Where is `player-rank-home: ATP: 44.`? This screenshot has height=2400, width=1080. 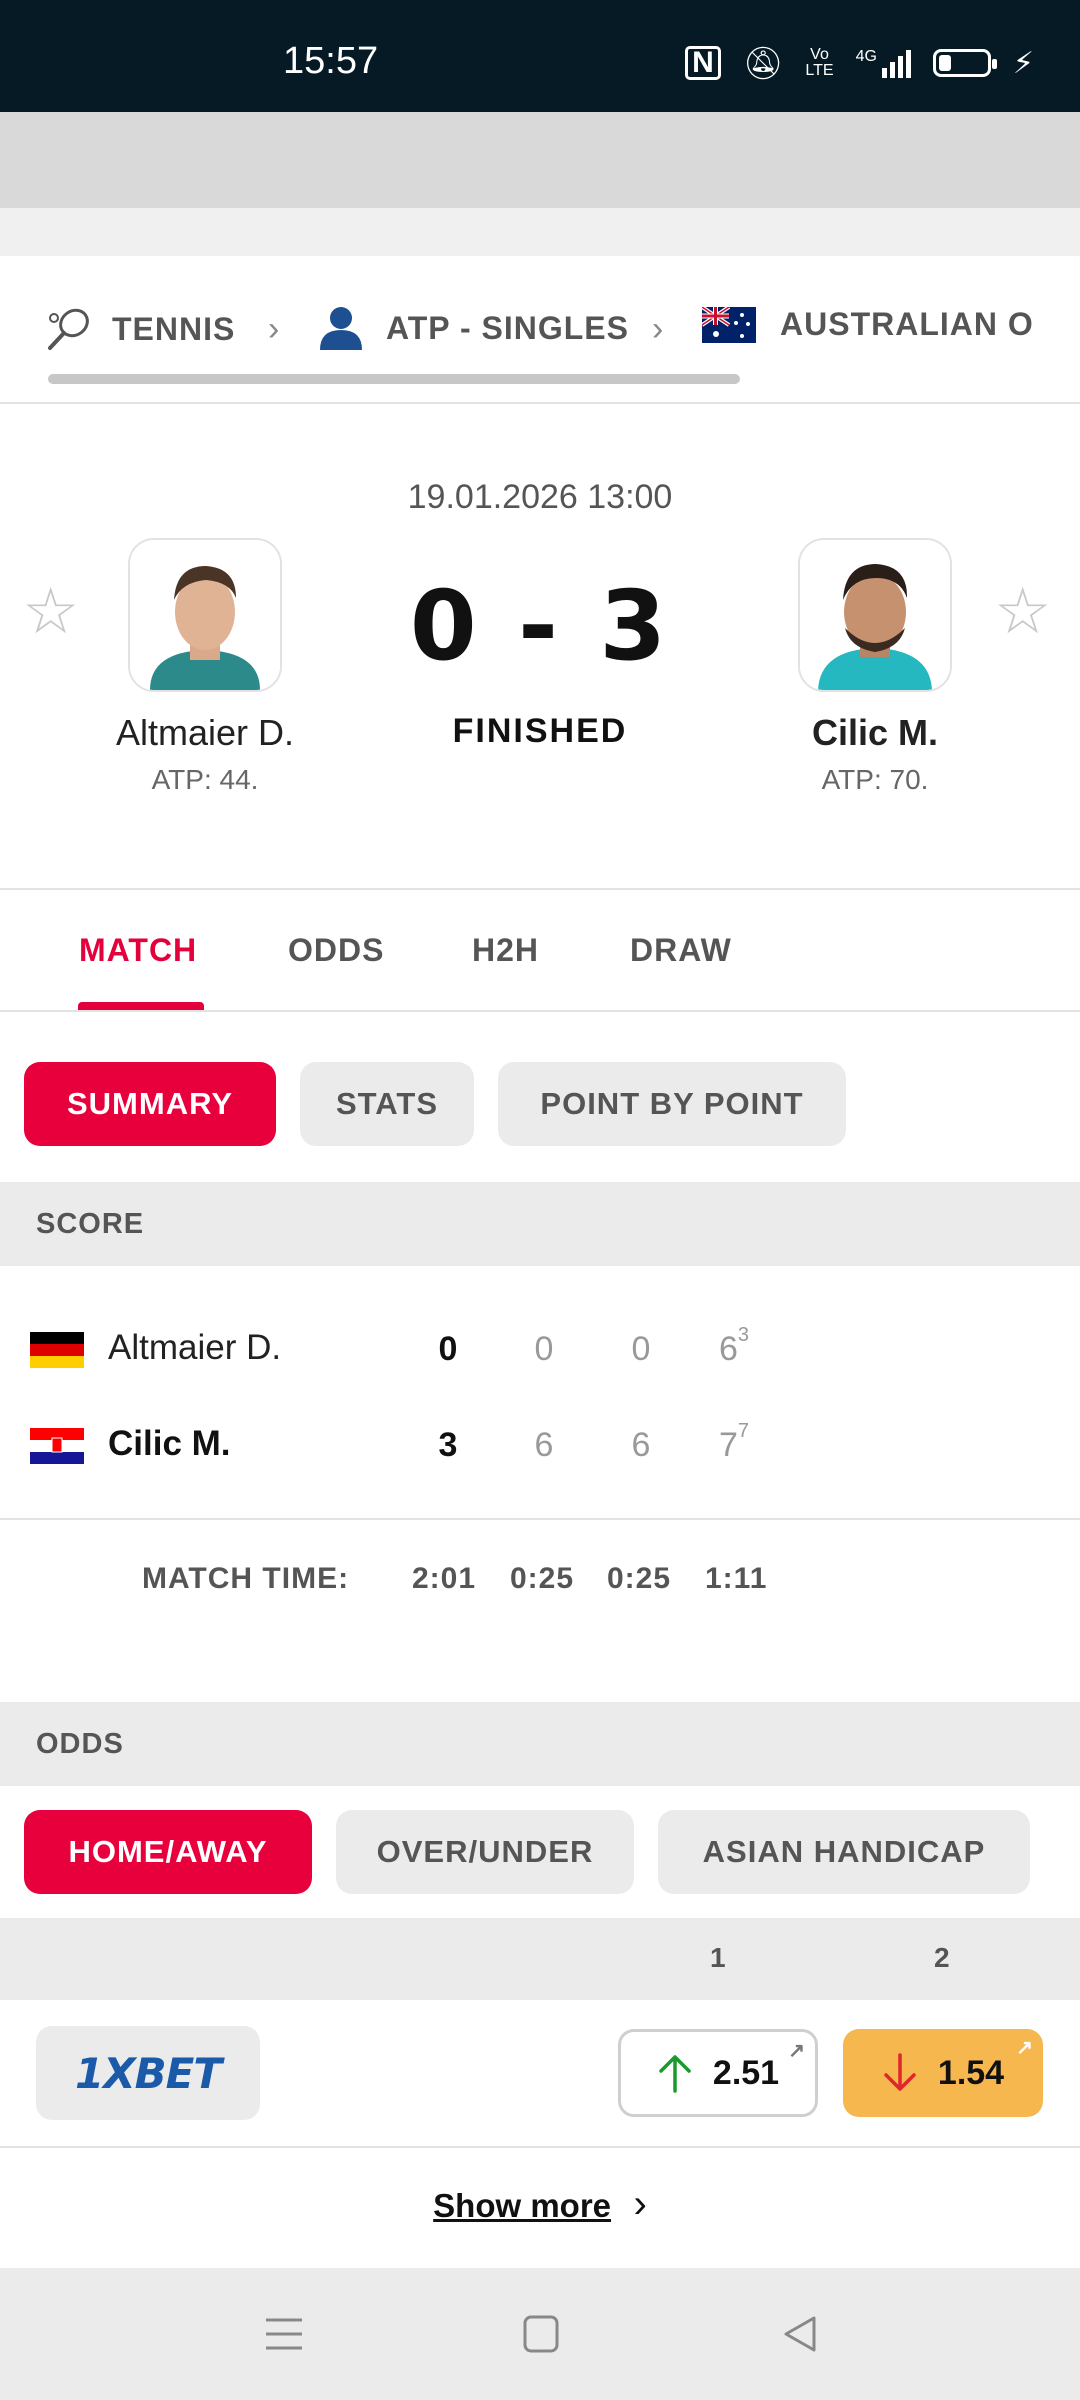 player-rank-home: ATP: 44. is located at coordinates (205, 779).